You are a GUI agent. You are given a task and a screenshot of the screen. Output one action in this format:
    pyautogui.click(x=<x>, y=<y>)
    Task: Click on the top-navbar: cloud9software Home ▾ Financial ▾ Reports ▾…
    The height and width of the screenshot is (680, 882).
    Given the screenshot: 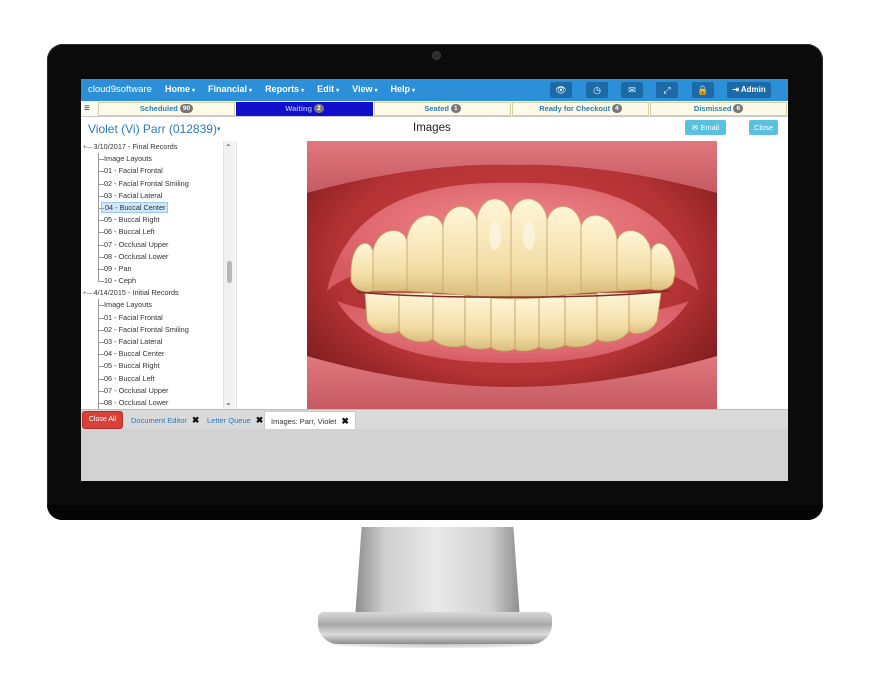 What is the action you would take?
    pyautogui.click(x=434, y=90)
    